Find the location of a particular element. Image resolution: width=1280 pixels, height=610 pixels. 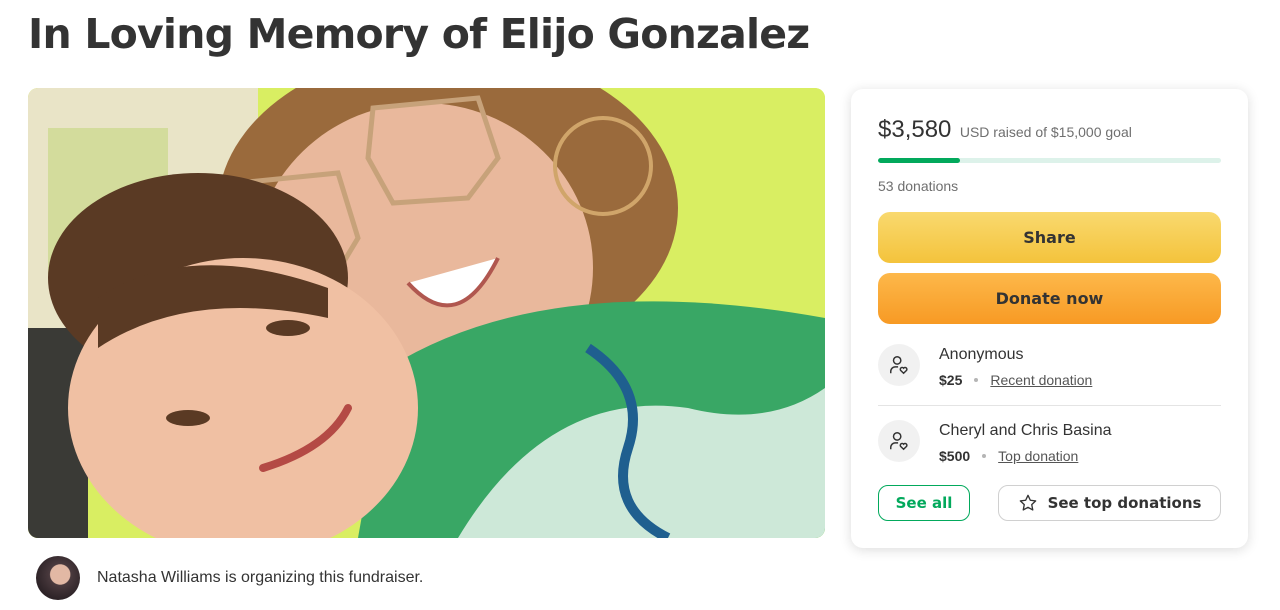

donor-meta: $500 Top donation is located at coordinates (1008, 456).